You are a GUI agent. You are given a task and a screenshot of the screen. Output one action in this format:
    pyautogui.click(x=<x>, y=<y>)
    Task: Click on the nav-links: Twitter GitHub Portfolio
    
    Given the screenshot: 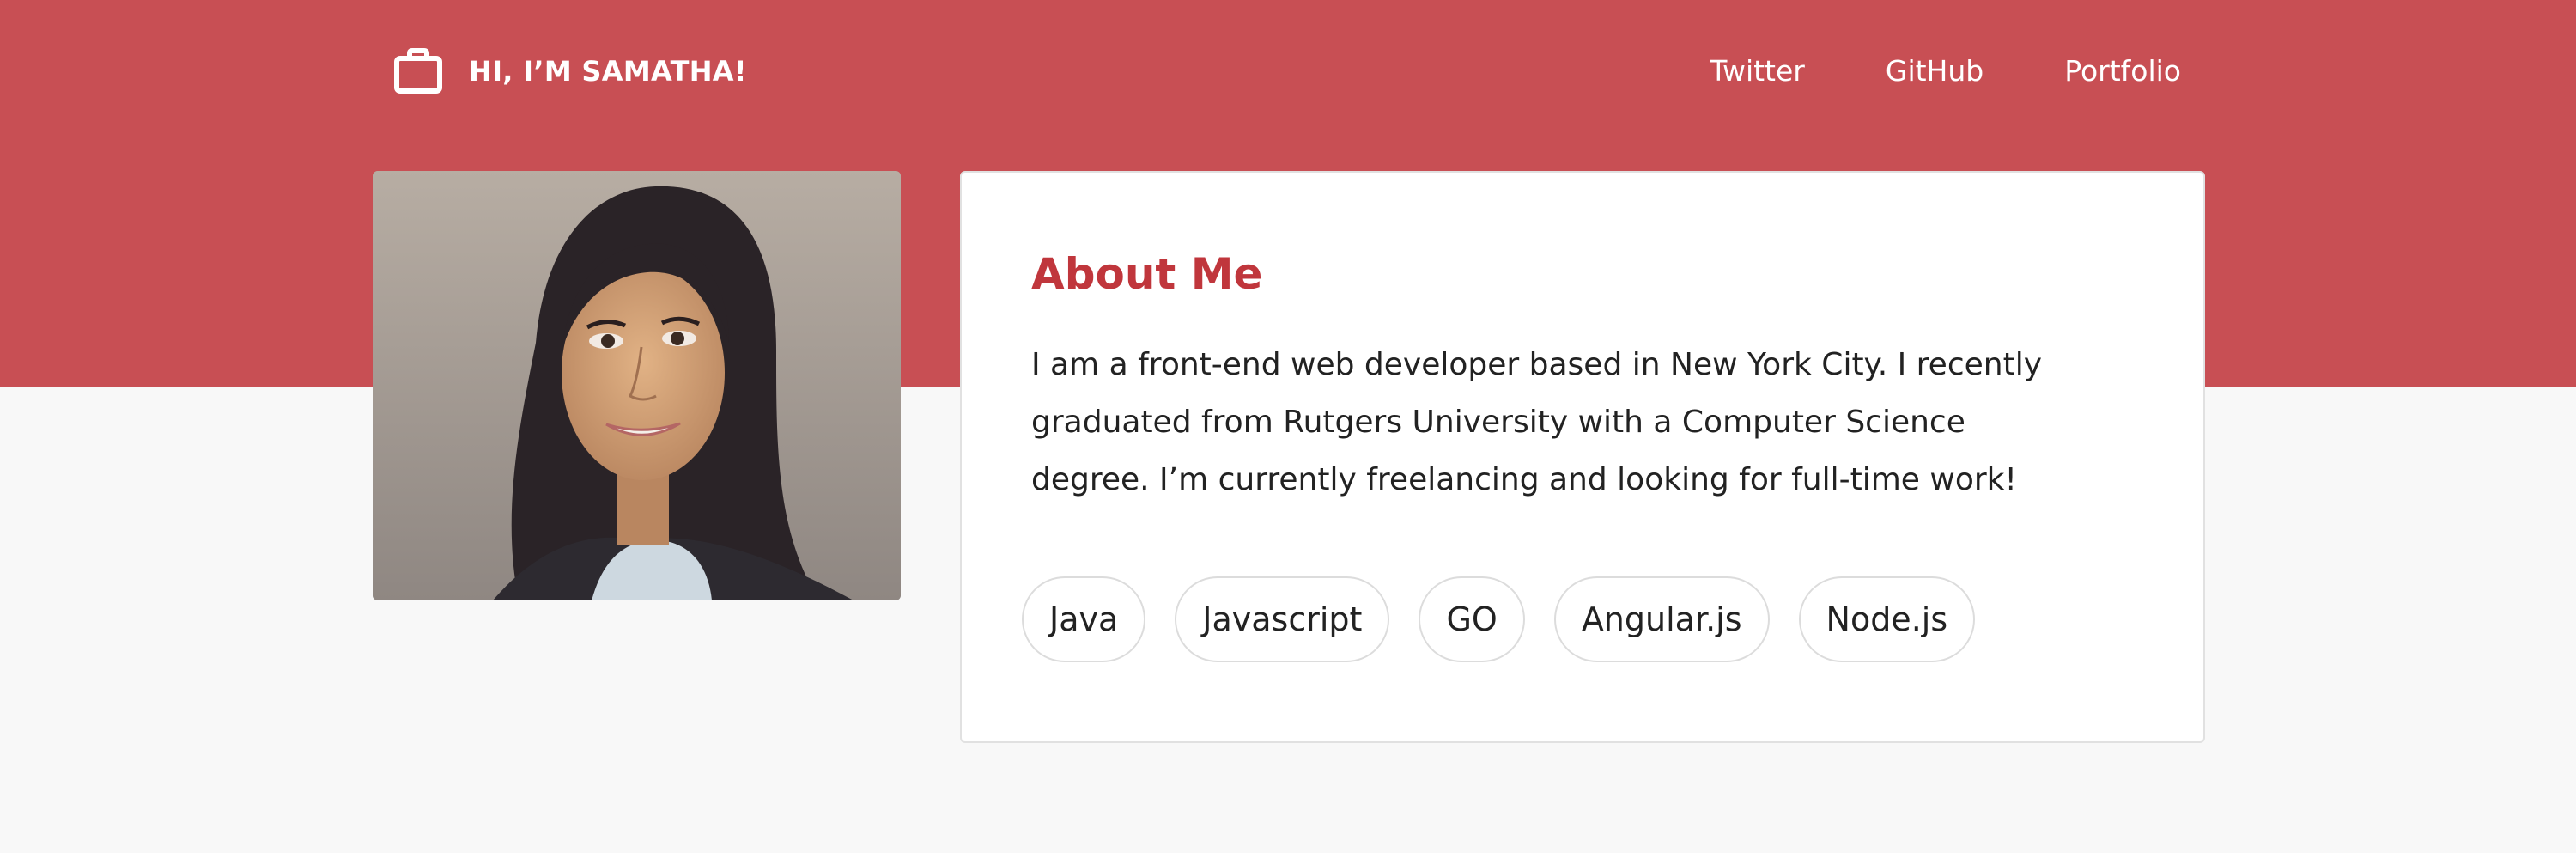 What is the action you would take?
    pyautogui.click(x=1945, y=71)
    